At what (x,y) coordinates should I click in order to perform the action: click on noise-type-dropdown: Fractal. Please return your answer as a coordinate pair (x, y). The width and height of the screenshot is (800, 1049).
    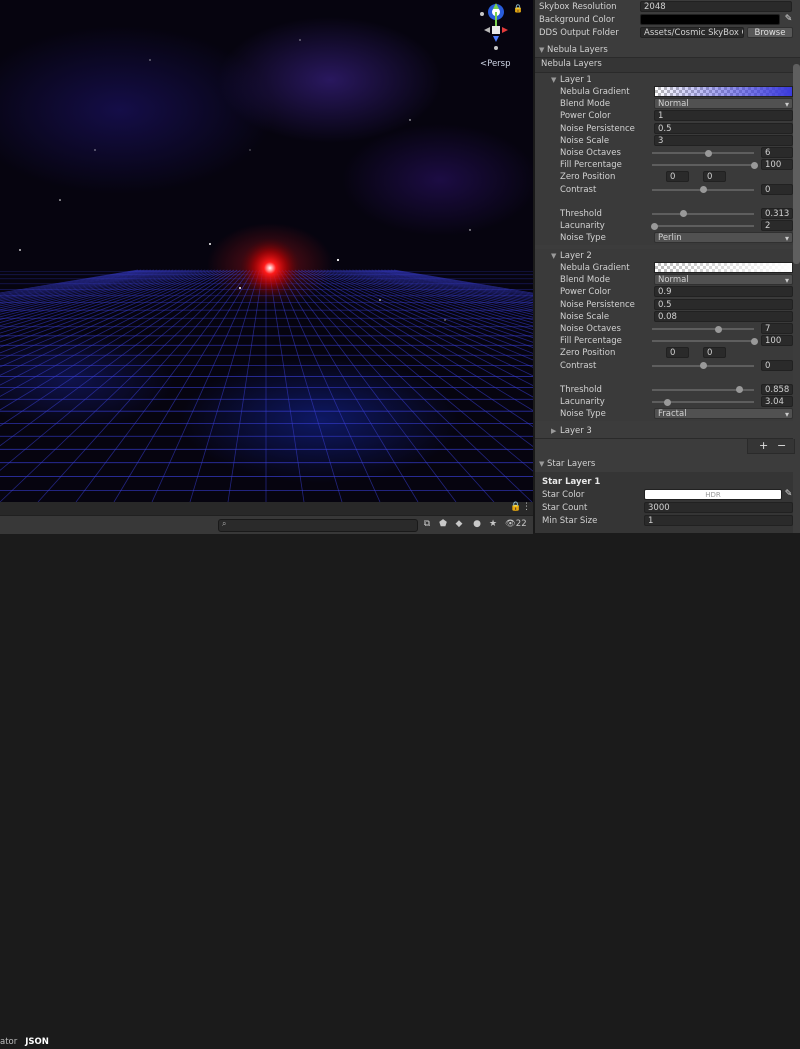
    Looking at the image, I should click on (723, 414).